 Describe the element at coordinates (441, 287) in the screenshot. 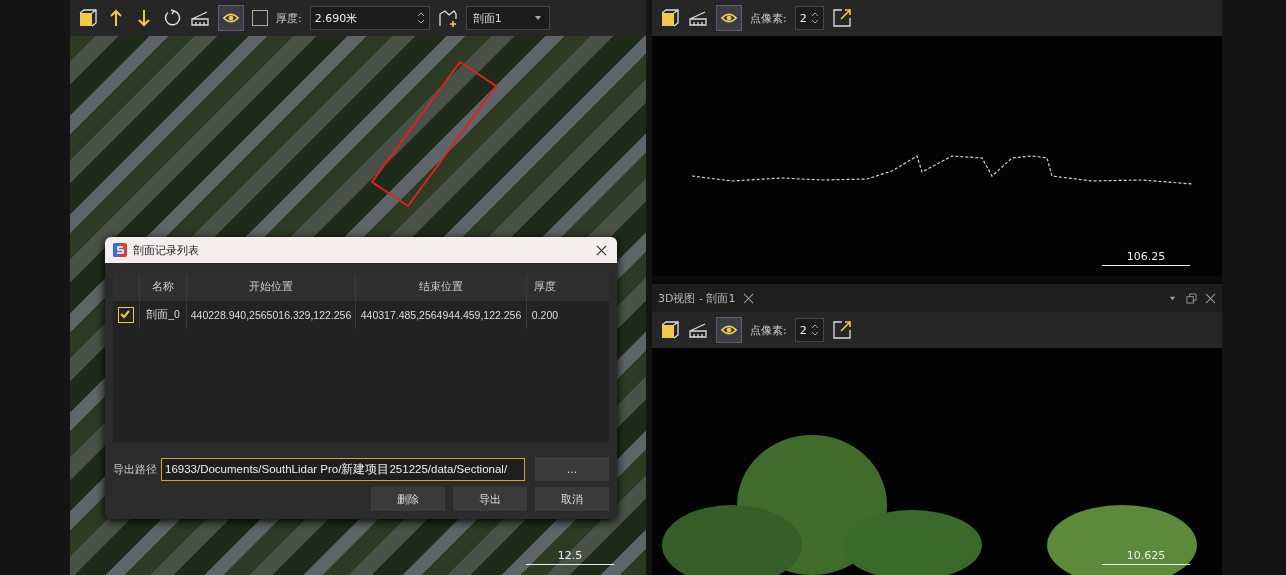

I see `column-header: 结束位置` at that location.